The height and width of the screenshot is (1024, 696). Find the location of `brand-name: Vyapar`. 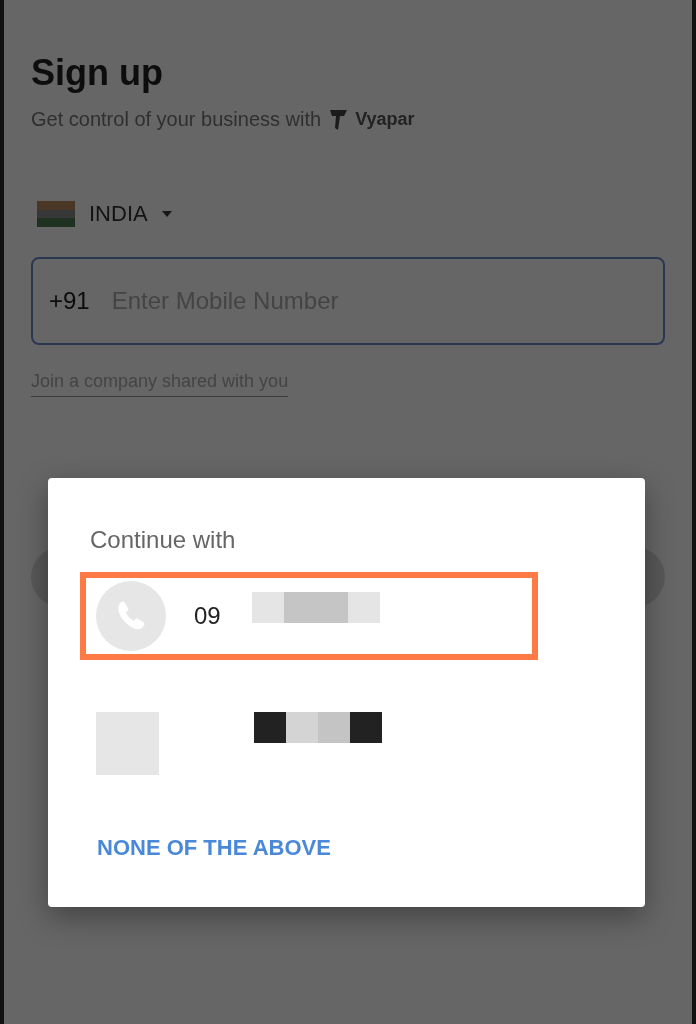

brand-name: Vyapar is located at coordinates (385, 119).